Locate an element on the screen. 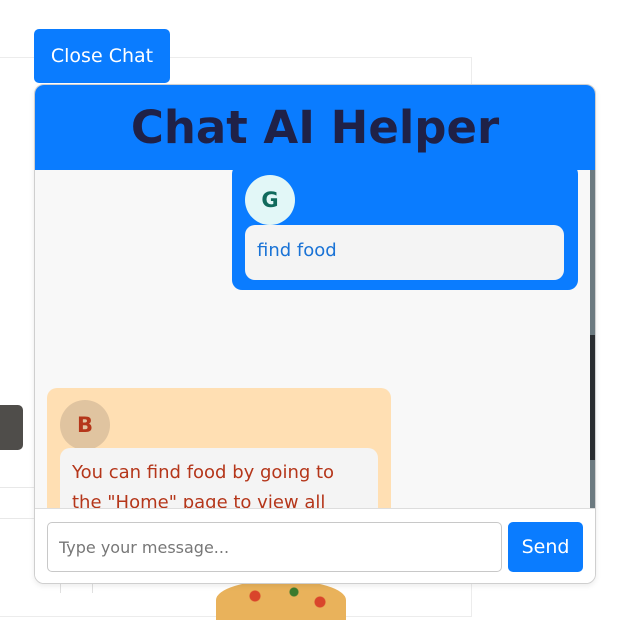 This screenshot has width=621, height=620. message-input is located at coordinates (274, 547).